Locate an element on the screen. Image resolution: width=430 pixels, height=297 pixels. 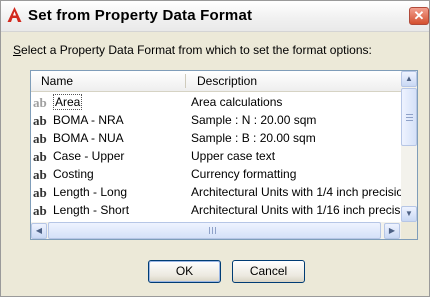
horizontal-scroll-thumb is located at coordinates (214, 230).